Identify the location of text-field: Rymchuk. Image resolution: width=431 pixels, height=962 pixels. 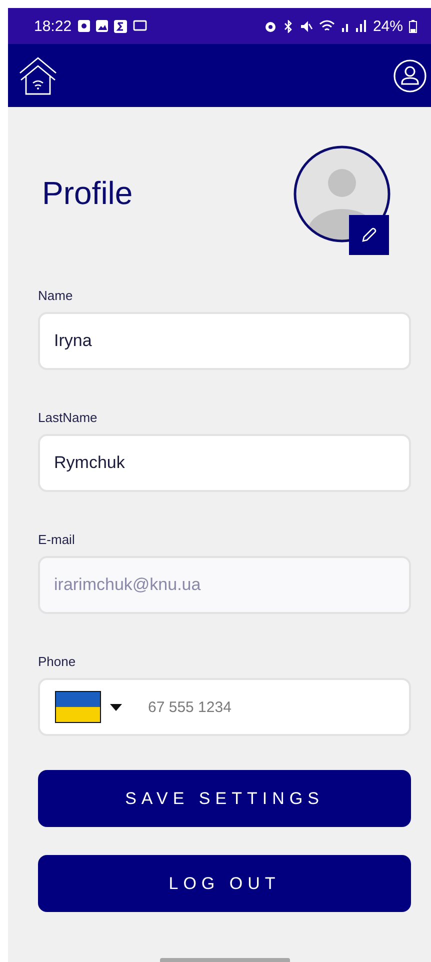
(224, 463).